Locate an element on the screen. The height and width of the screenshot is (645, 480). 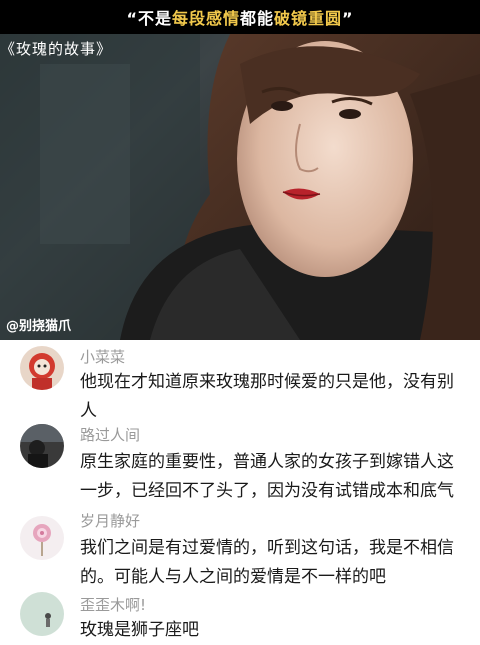
person-avatar-icon is located at coordinates (42, 614).